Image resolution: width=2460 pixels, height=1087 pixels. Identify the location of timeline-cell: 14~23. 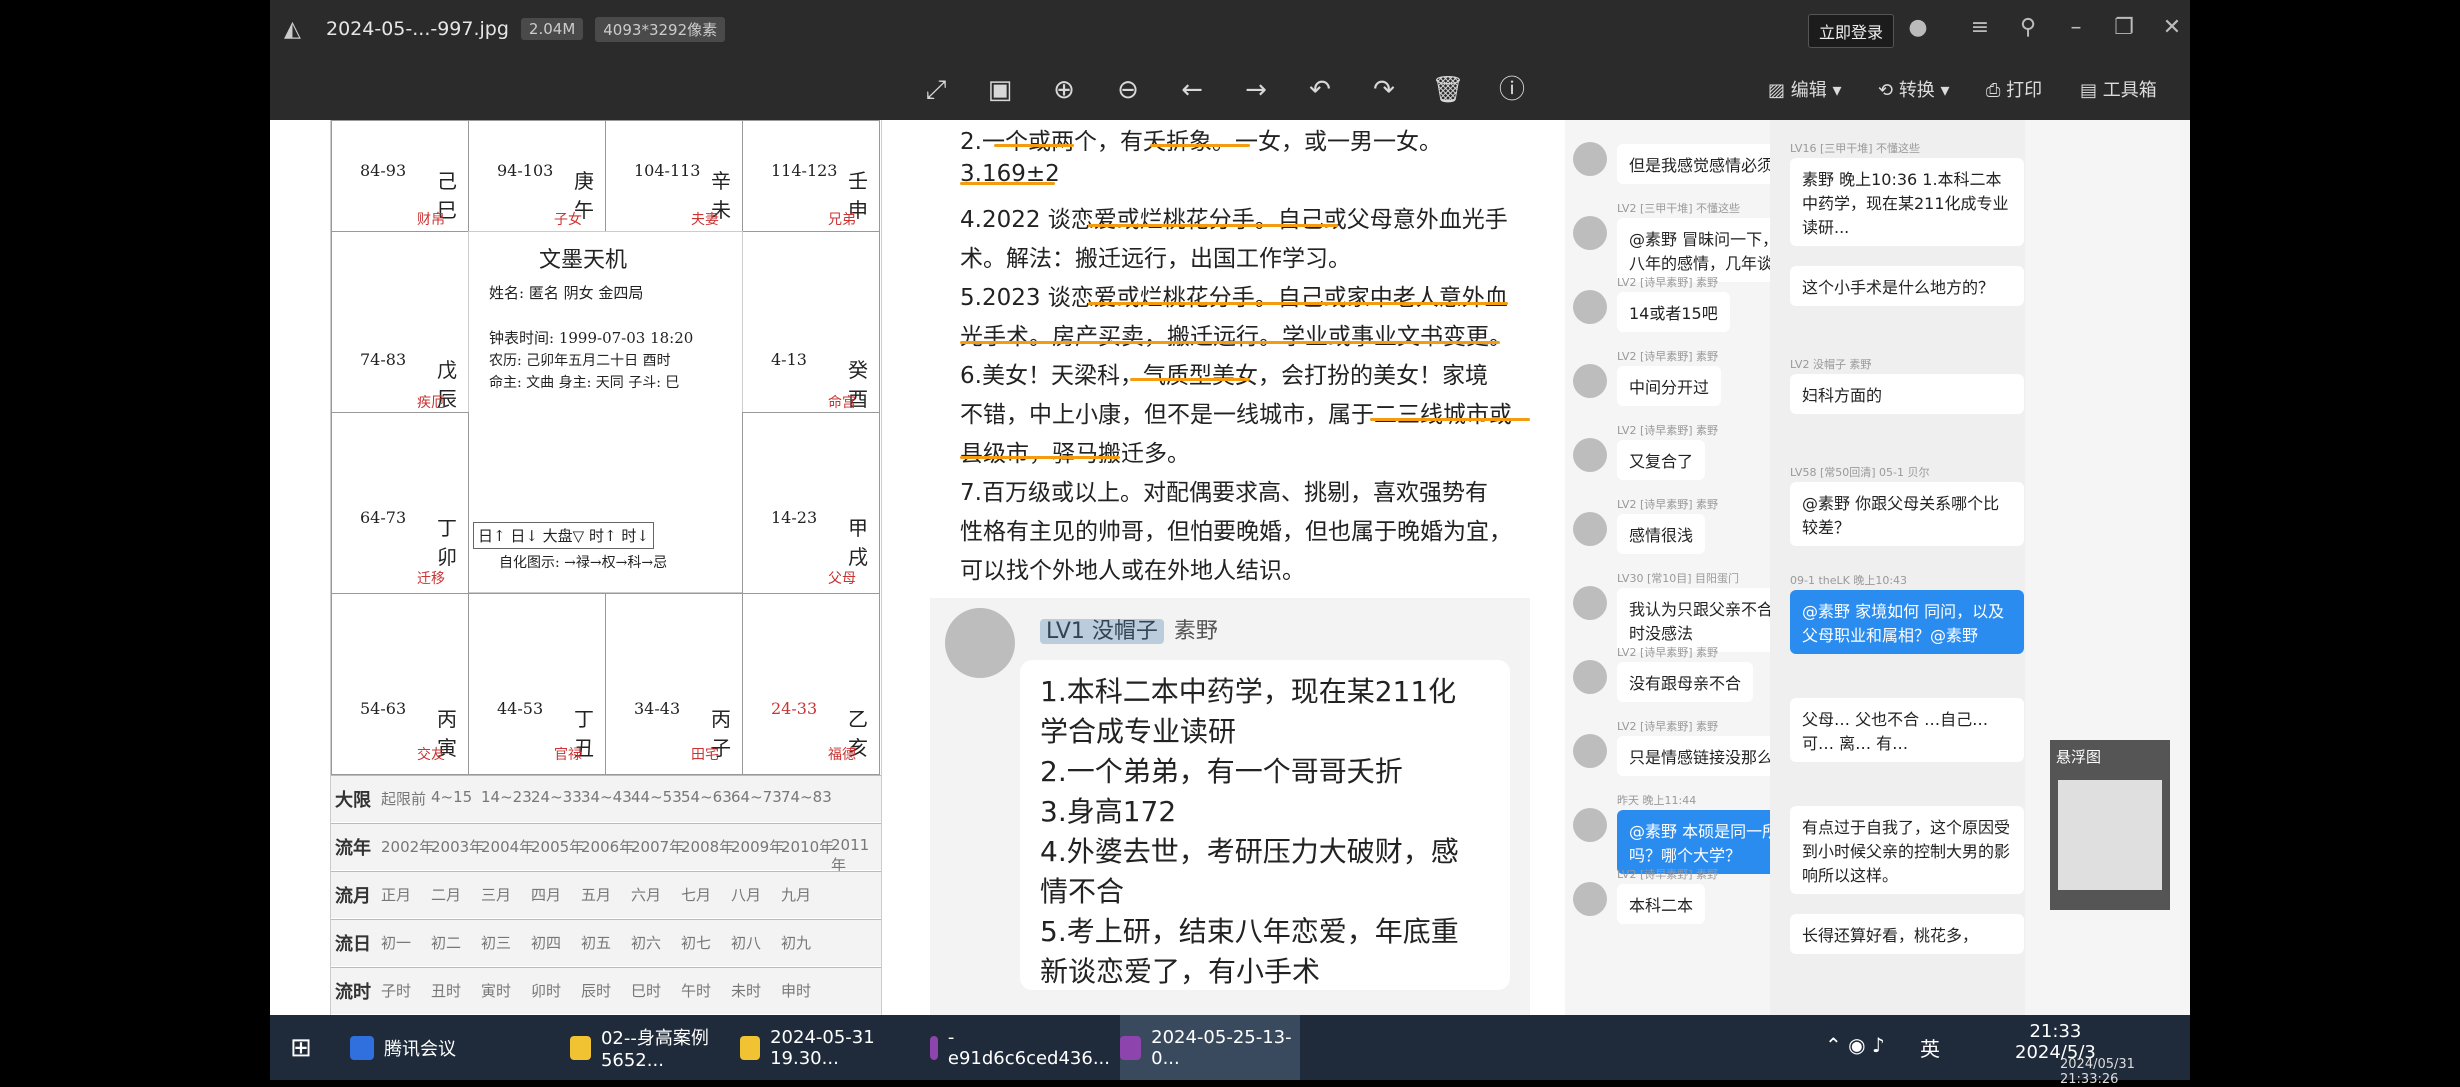
(506, 797).